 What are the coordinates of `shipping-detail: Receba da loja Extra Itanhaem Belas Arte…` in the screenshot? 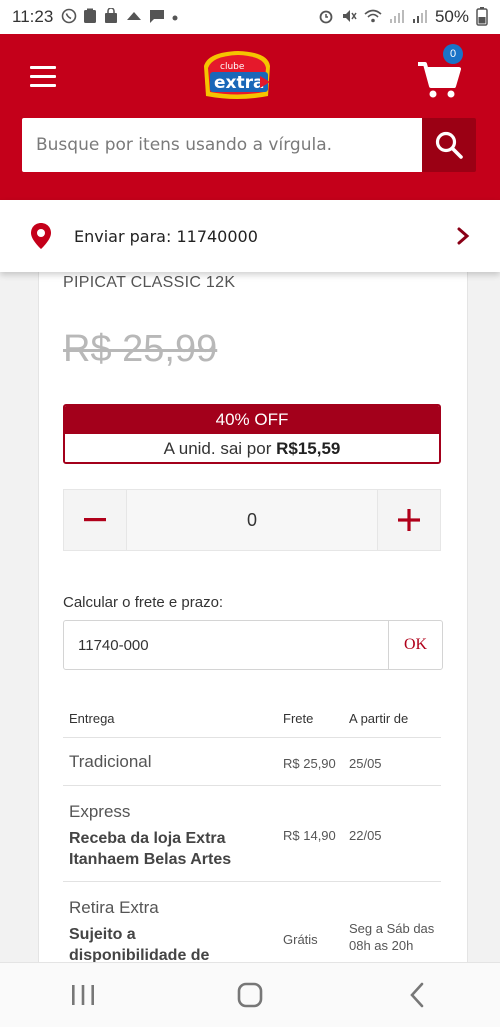 It's located at (150, 849).